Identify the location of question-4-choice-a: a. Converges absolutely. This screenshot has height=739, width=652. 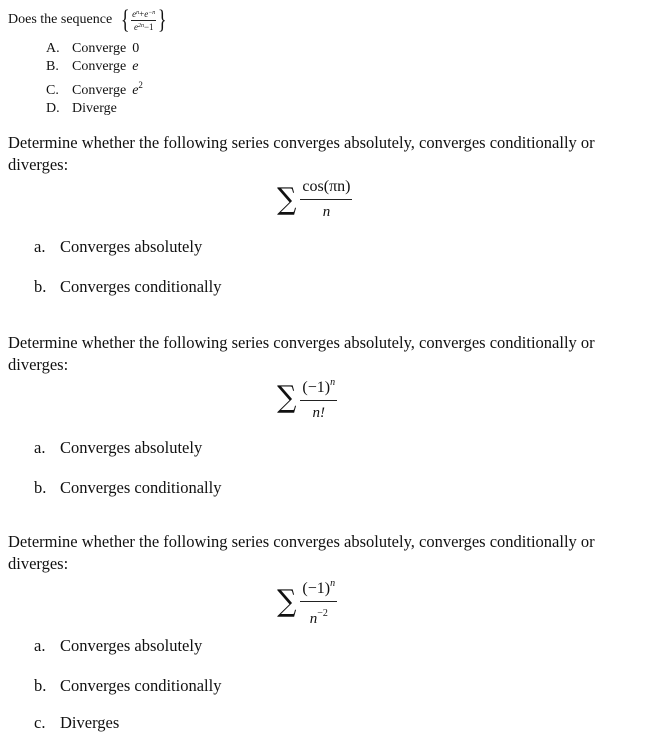
(118, 646).